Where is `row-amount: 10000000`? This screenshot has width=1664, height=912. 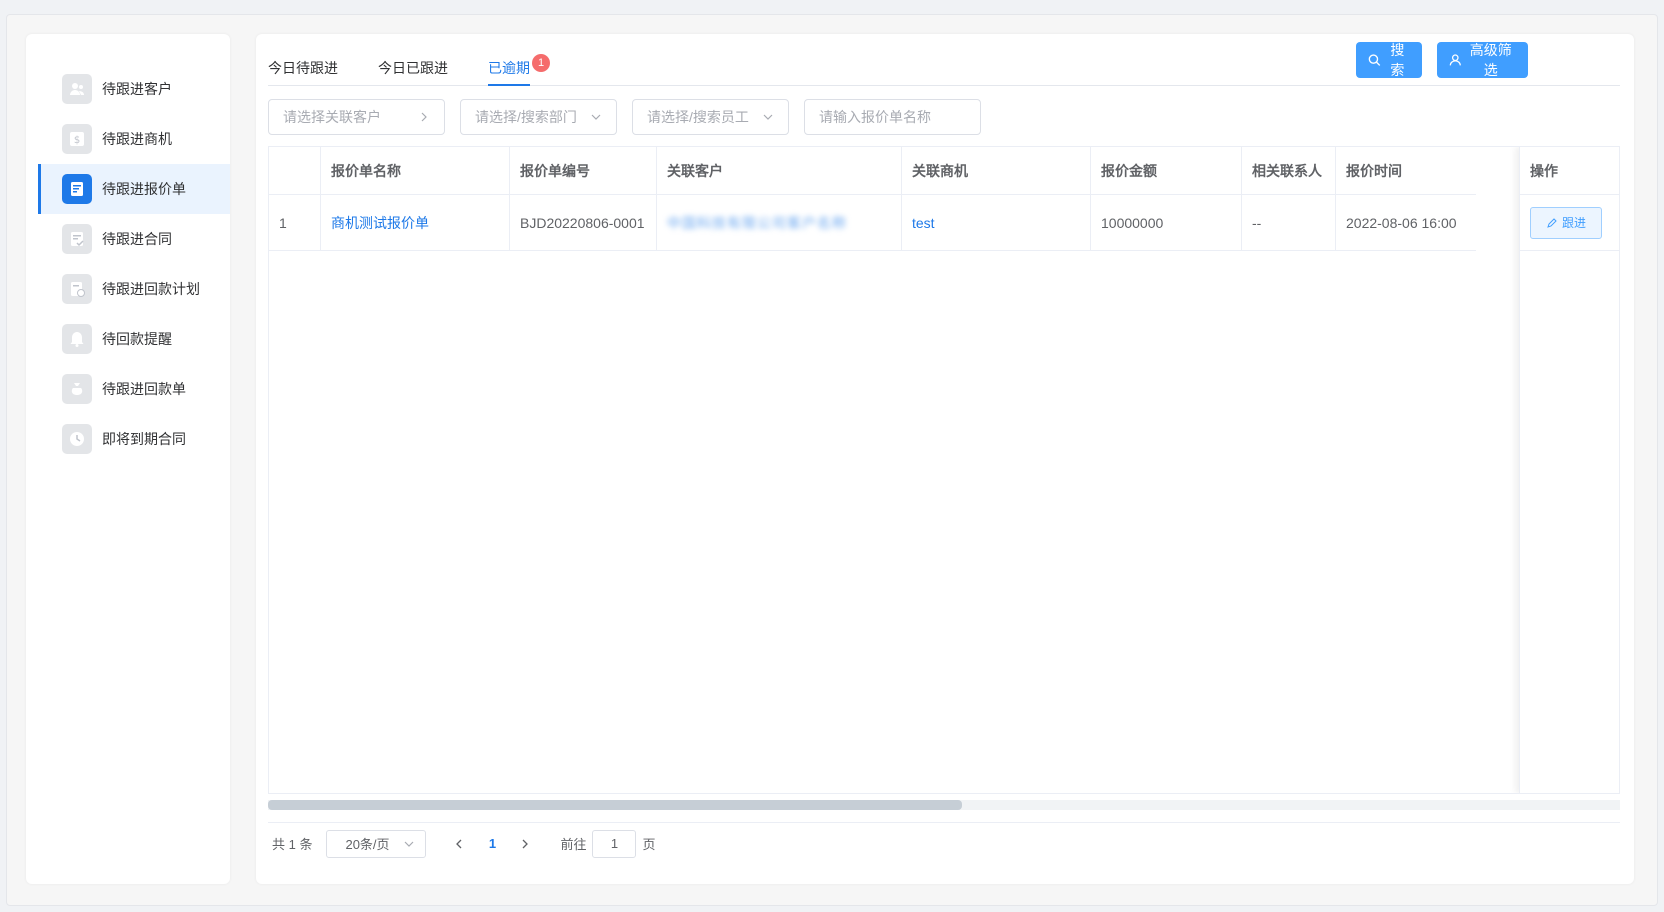
row-amount: 10000000 is located at coordinates (1166, 222).